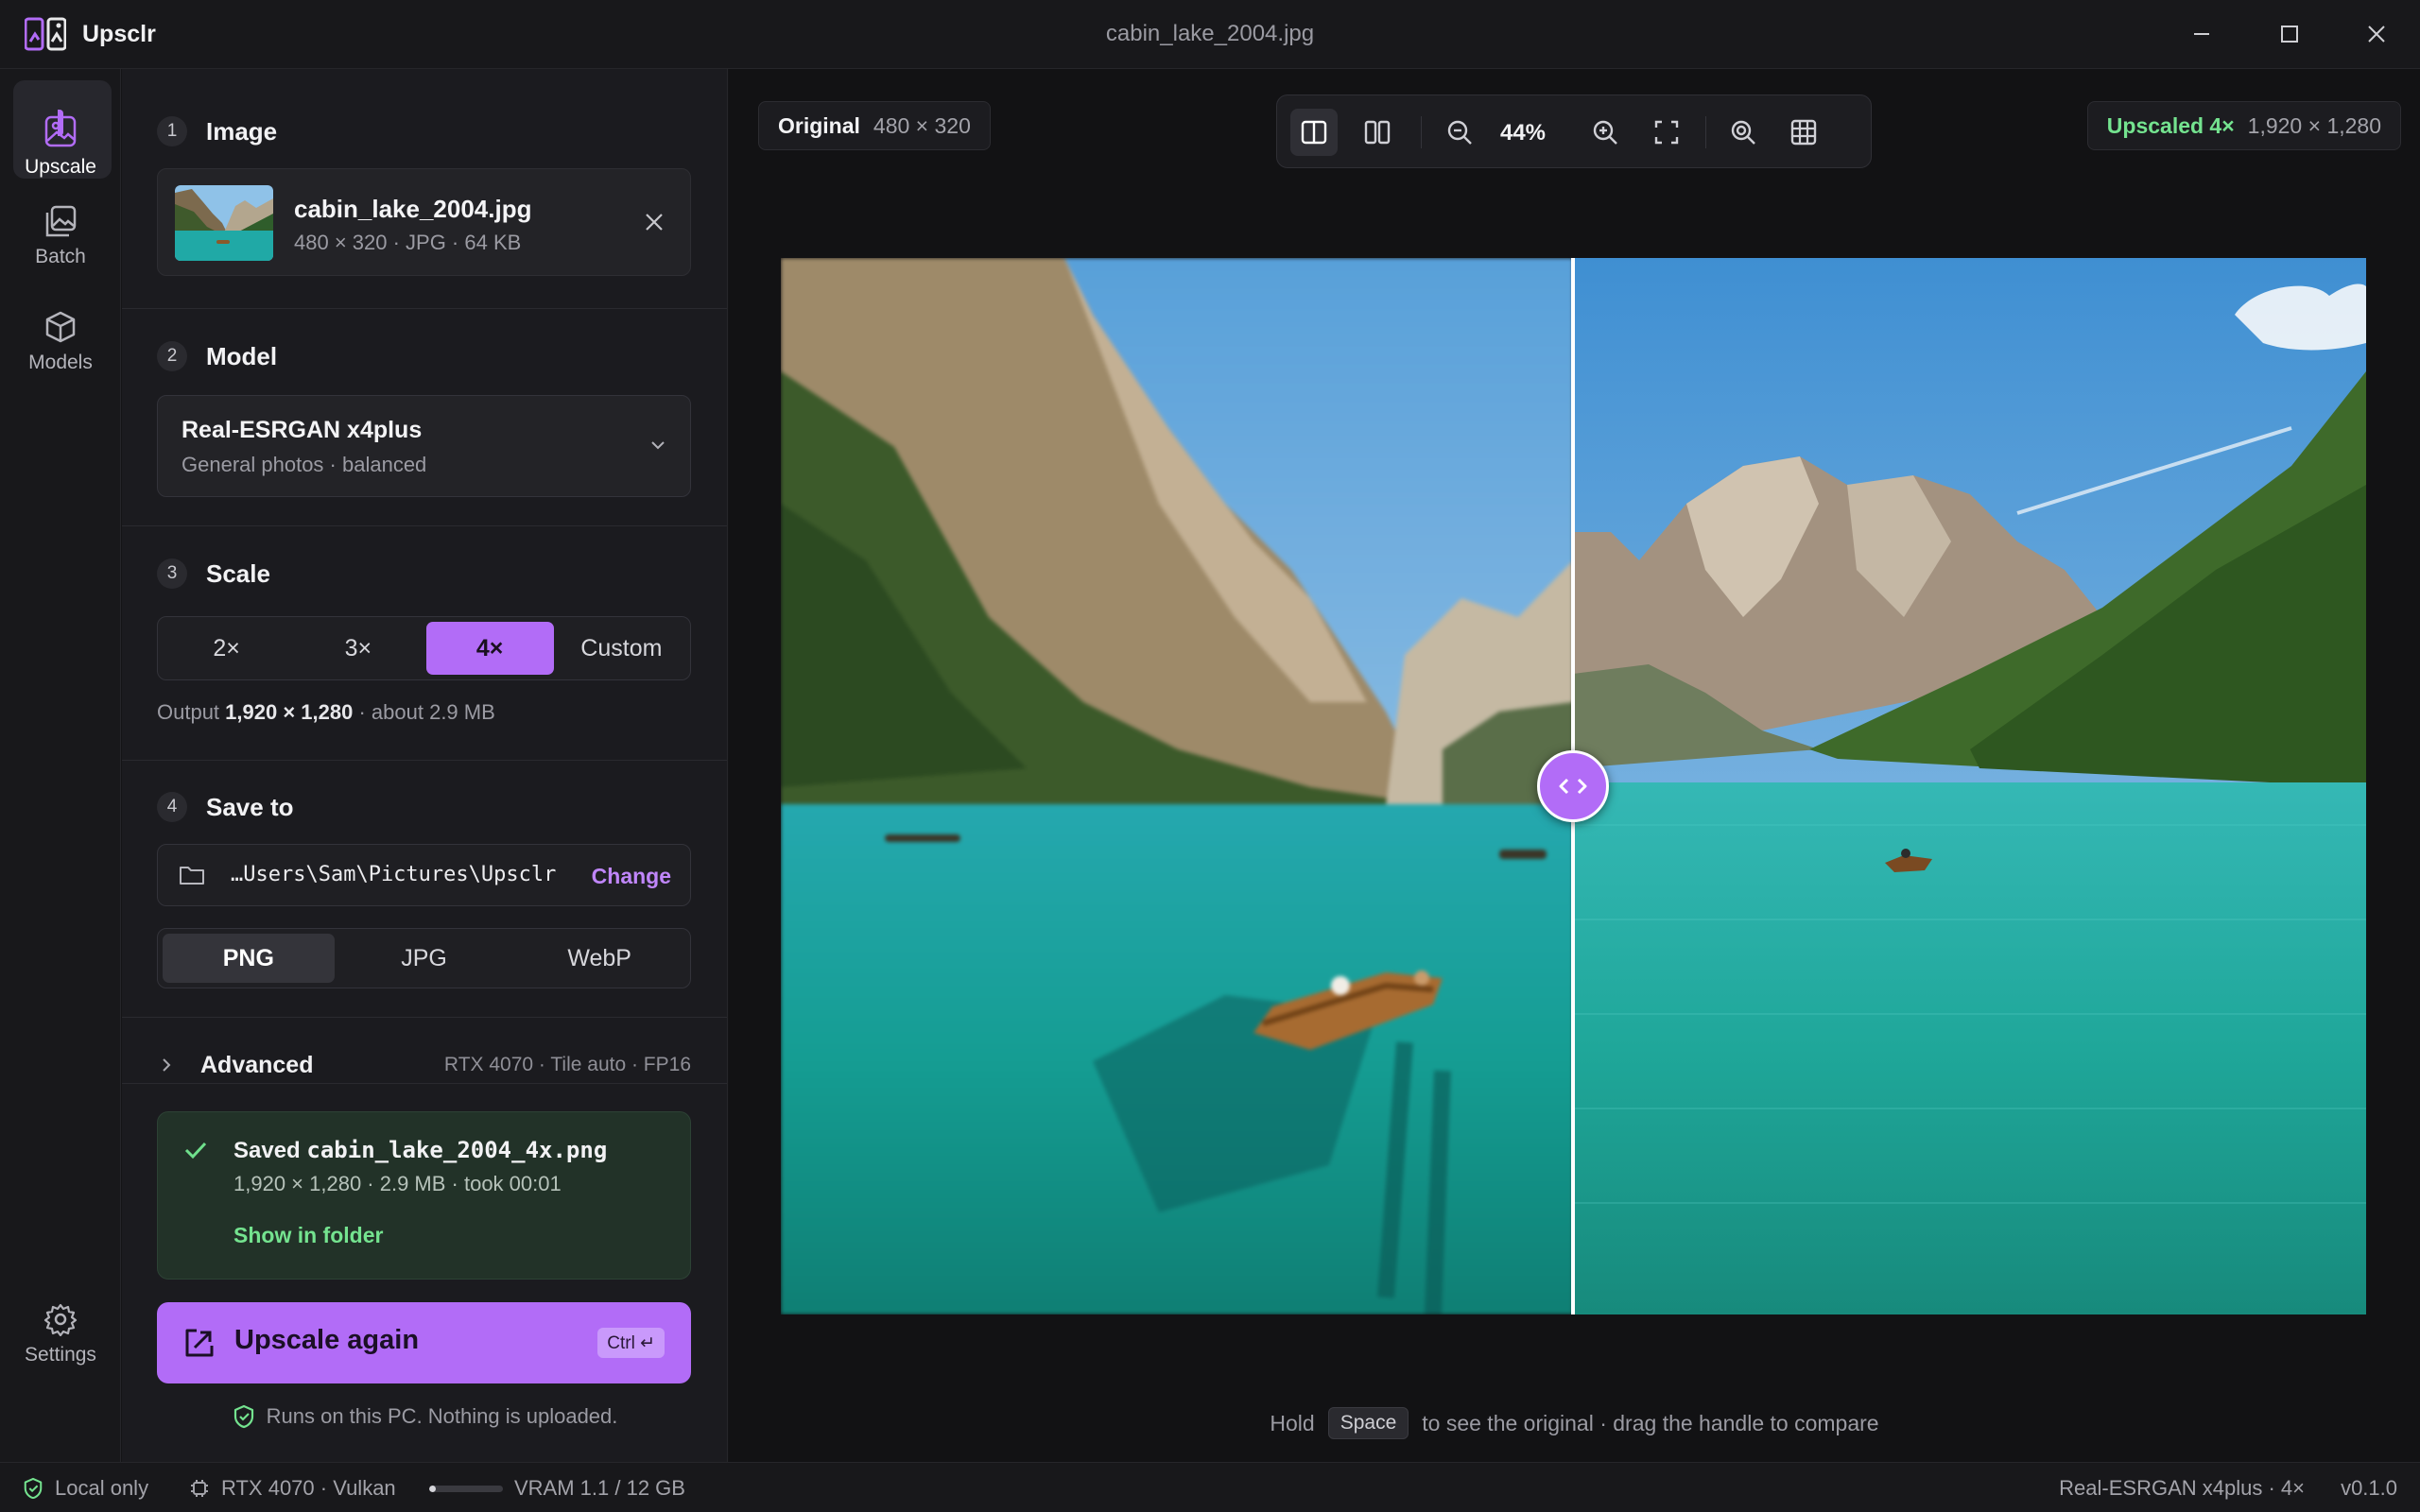 This screenshot has height=1512, width=2420. What do you see at coordinates (819, 125) in the screenshot?
I see `original-label: Original` at bounding box center [819, 125].